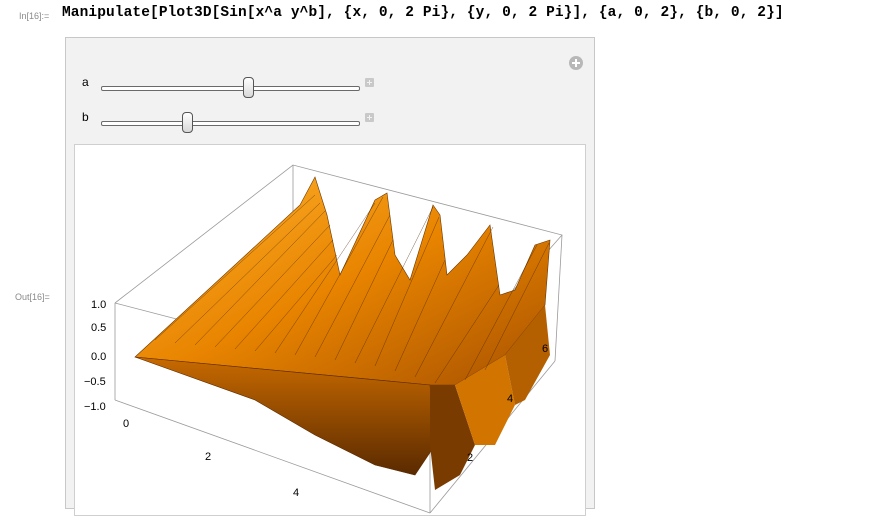  What do you see at coordinates (85, 117) in the screenshot?
I see `control-b-label: b` at bounding box center [85, 117].